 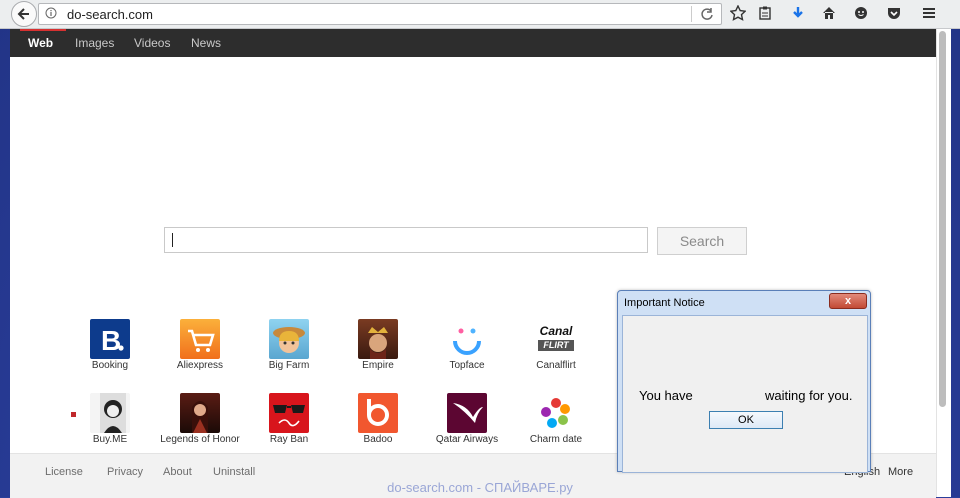 I want to click on tile-buyme: Buy.ME, so click(x=110, y=419).